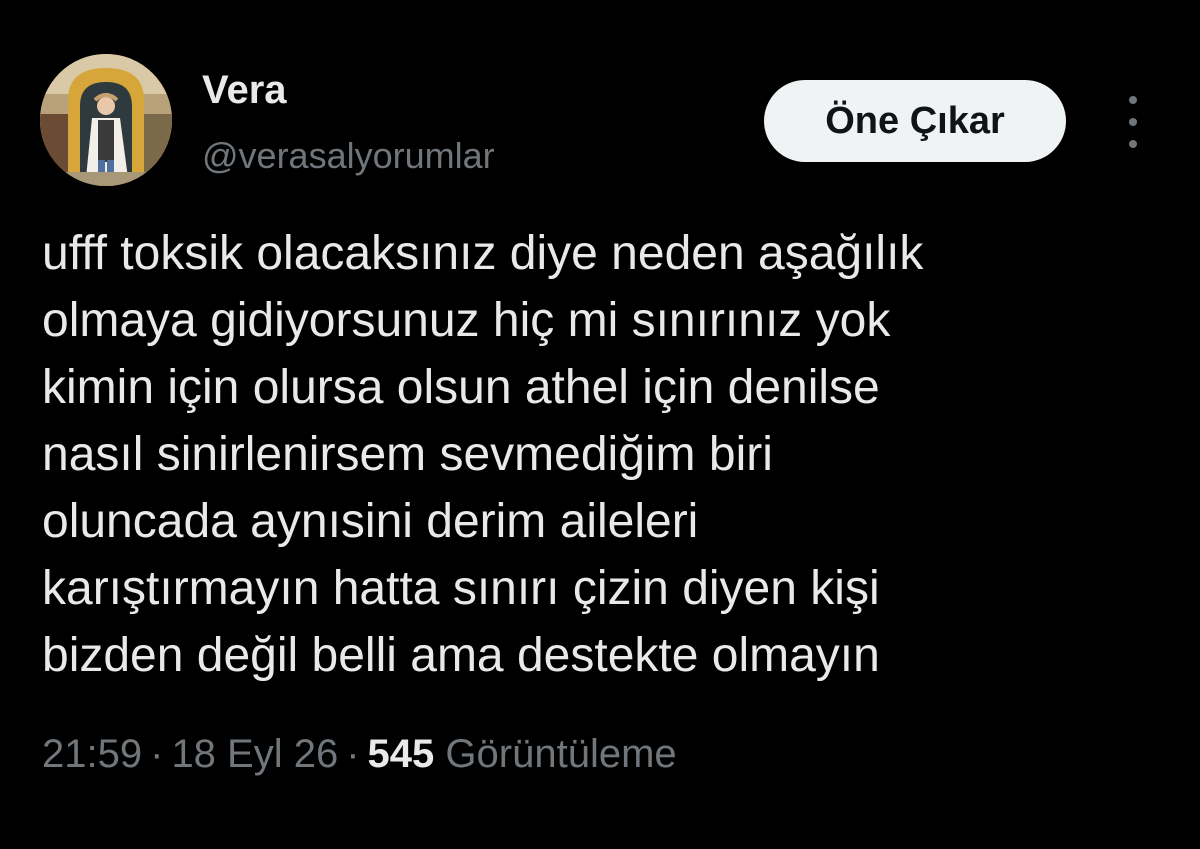 The height and width of the screenshot is (849, 1200). What do you see at coordinates (92, 754) in the screenshot?
I see `tweet-time: 21:59` at bounding box center [92, 754].